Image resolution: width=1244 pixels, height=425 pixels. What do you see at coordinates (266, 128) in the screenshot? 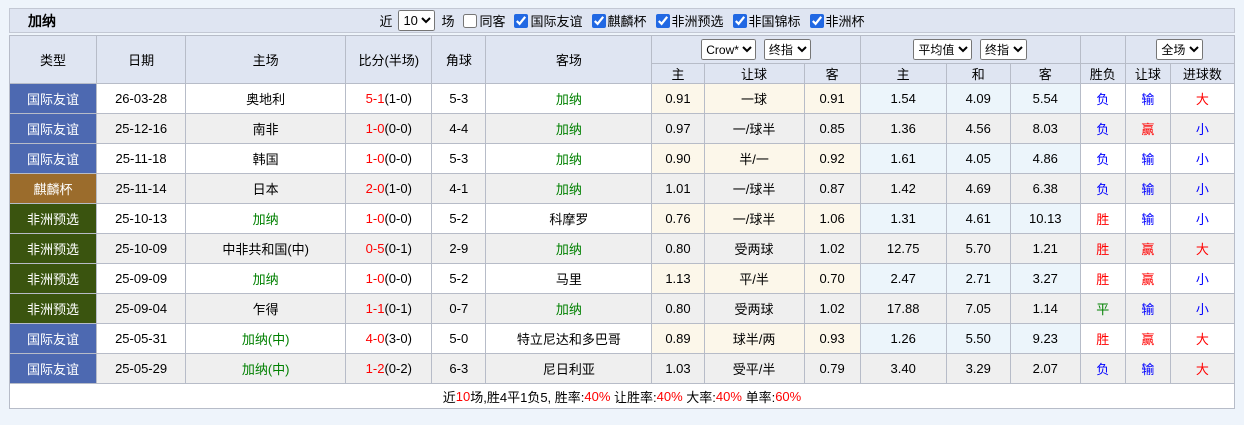
I see `home-team: 南非` at bounding box center [266, 128].